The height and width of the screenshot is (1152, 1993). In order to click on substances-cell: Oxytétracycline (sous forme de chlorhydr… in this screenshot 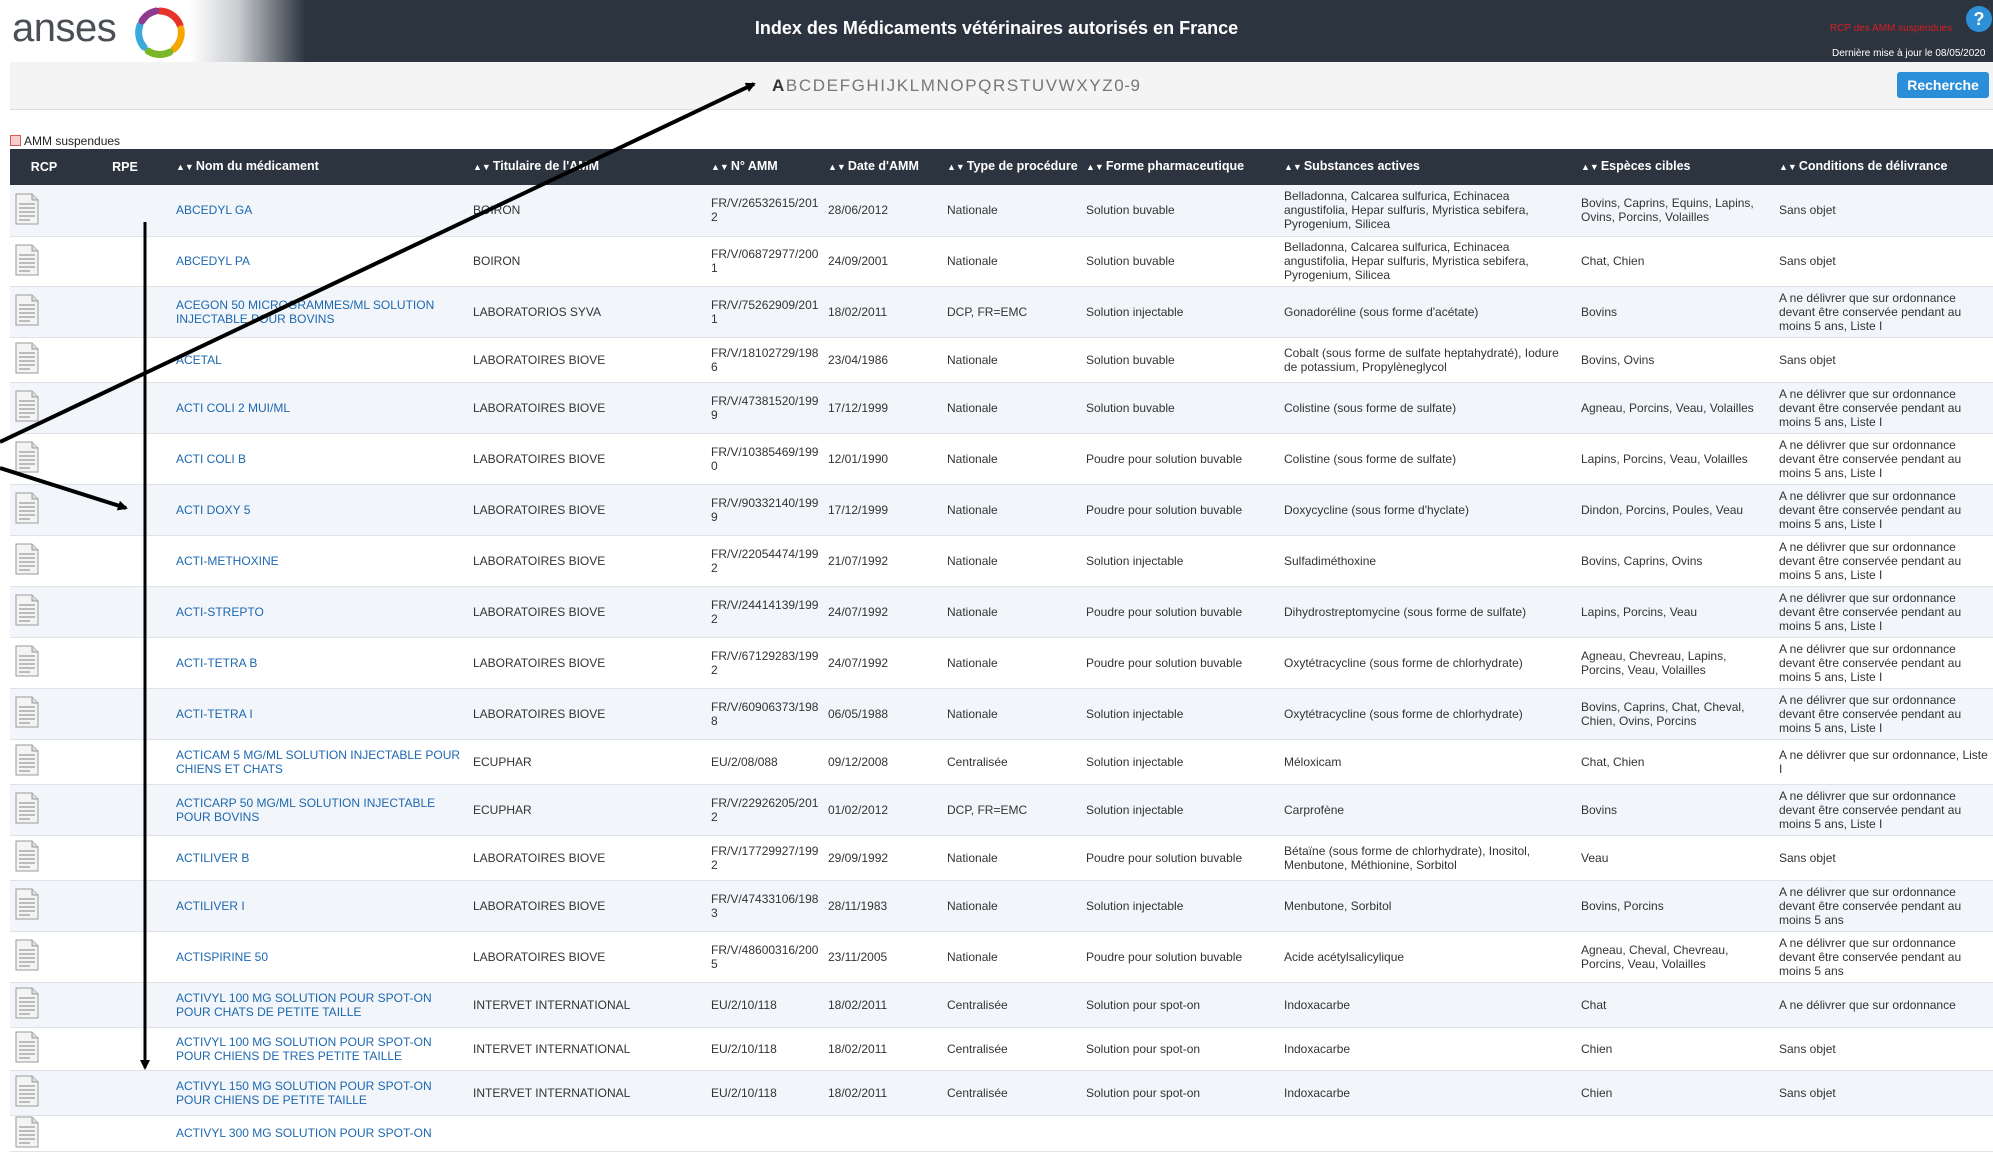, I will do `click(1428, 663)`.